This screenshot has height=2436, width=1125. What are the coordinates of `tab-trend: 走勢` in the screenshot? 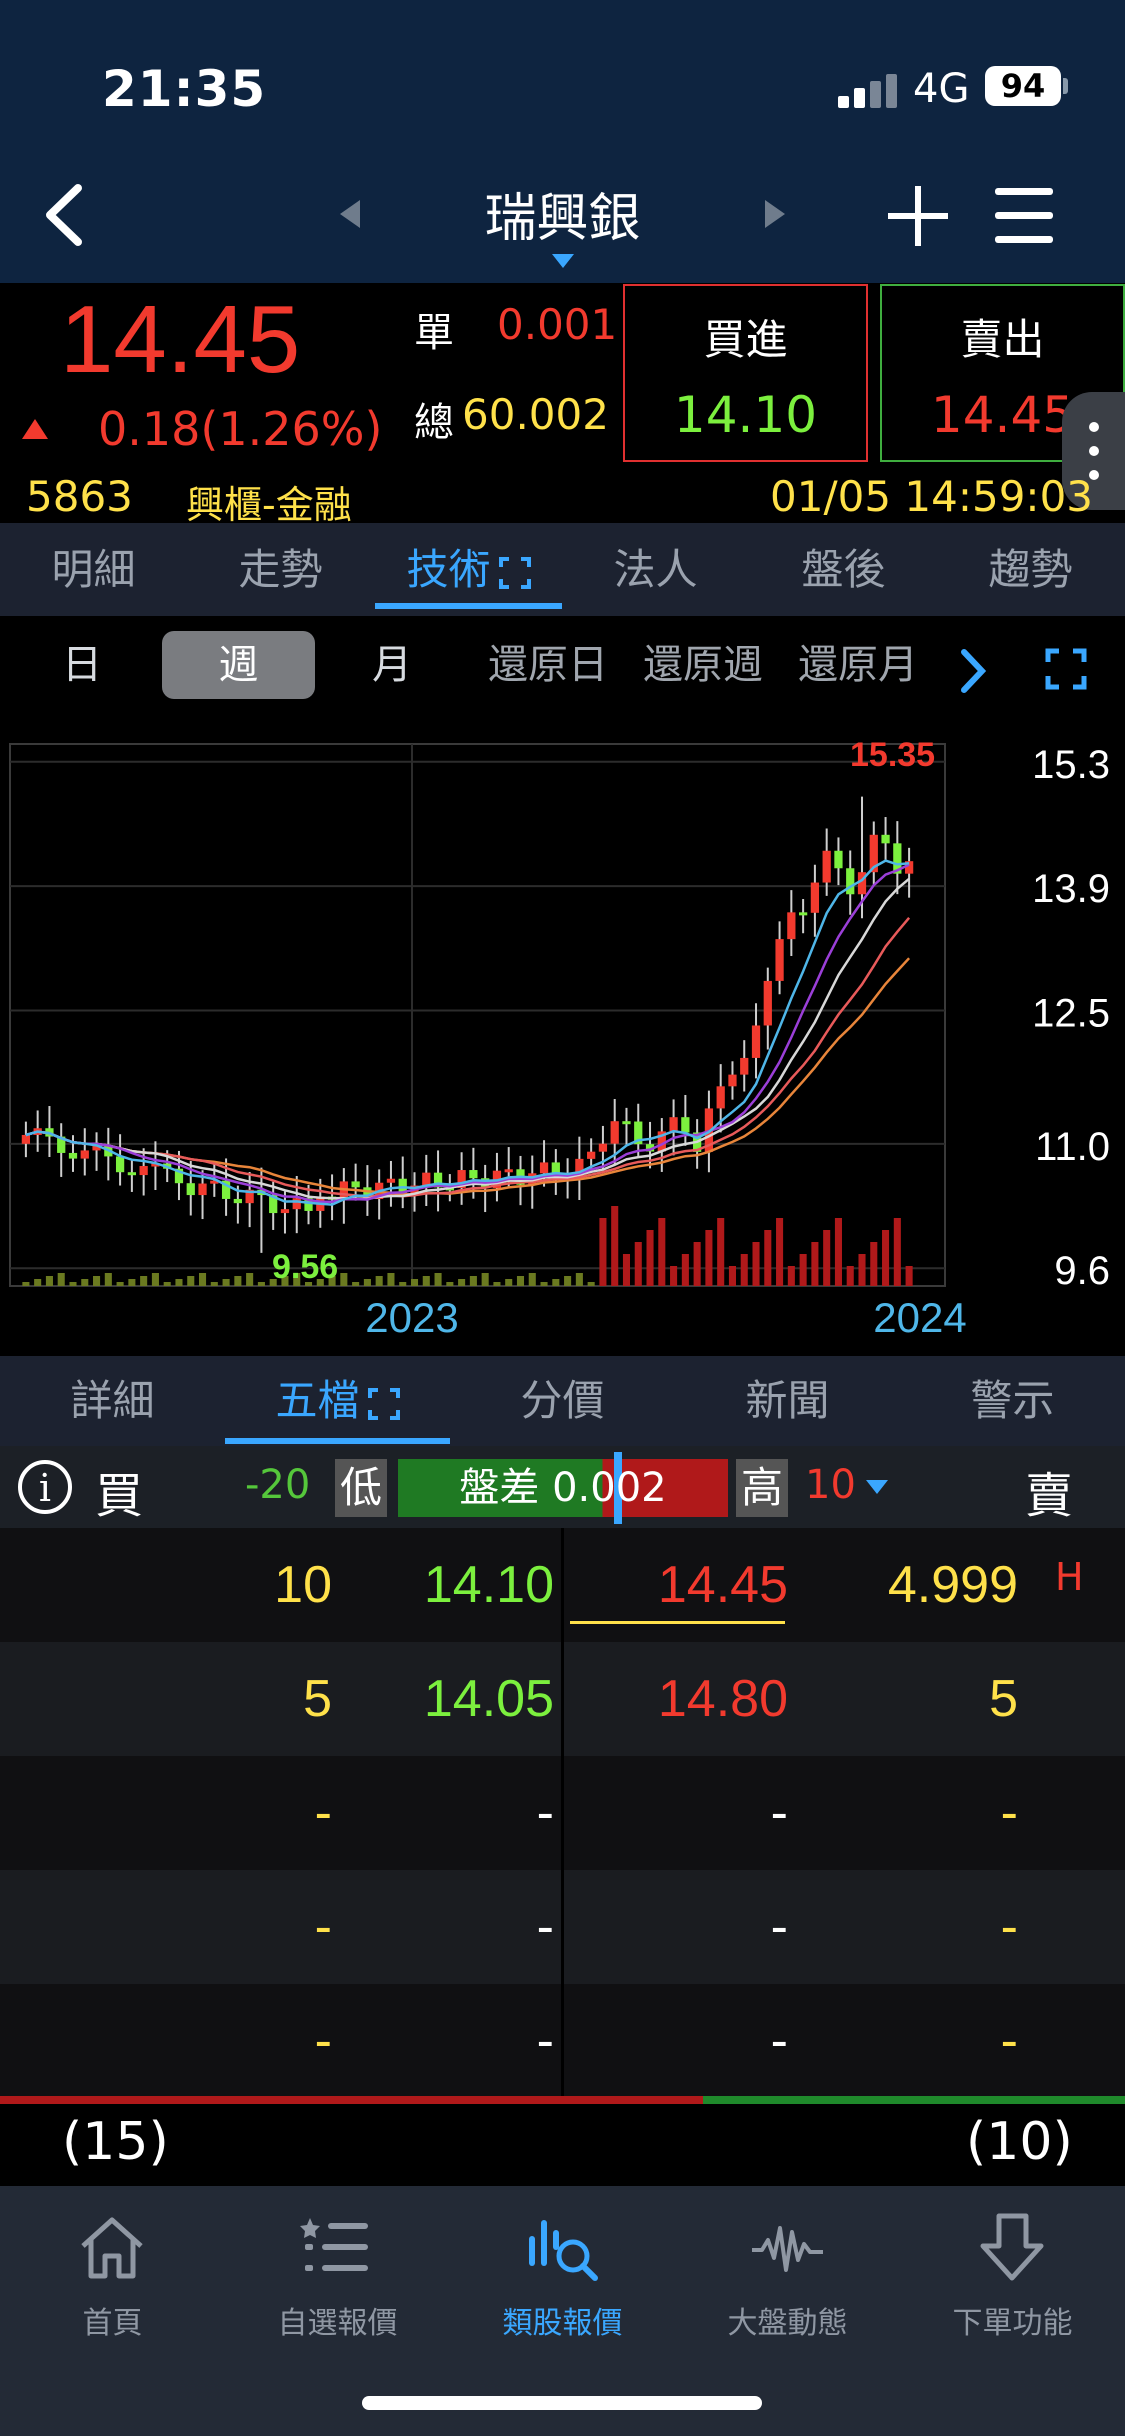 It's located at (280, 569).